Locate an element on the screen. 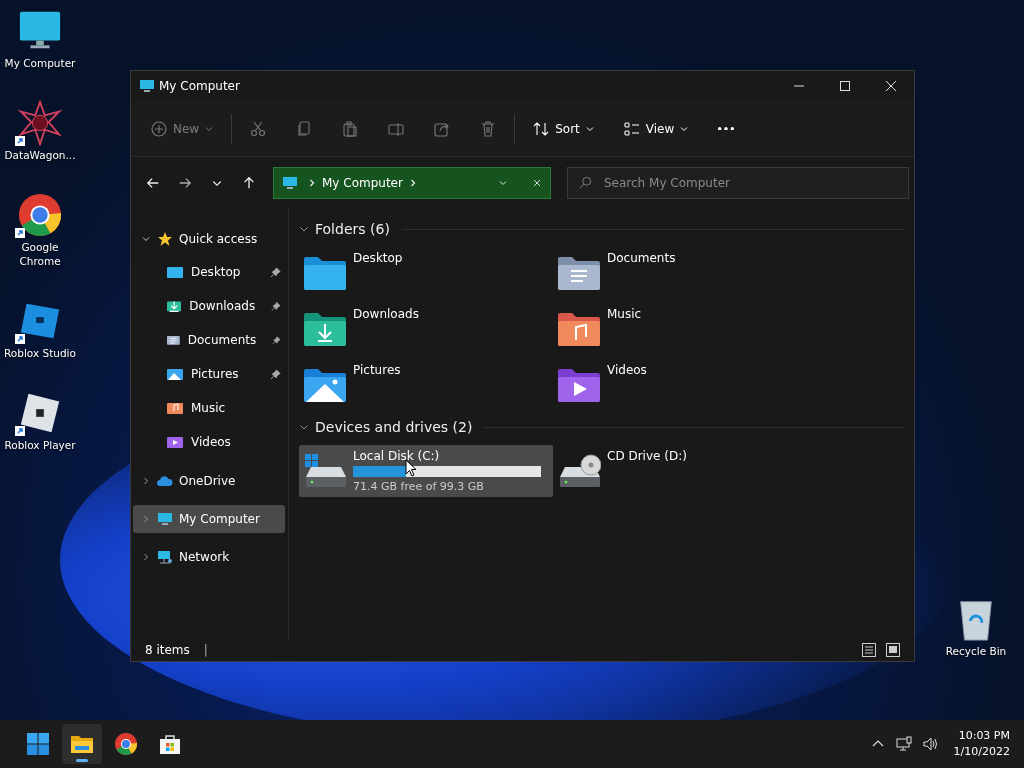 This screenshot has height=768, width=1024. speaker-icon is located at coordinates (929, 744).